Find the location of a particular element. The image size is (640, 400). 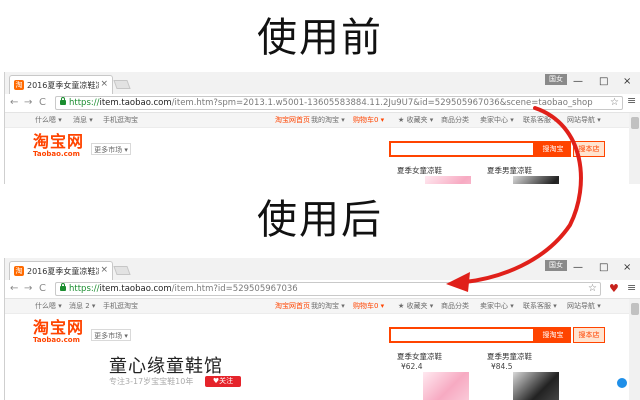

annotation-arrow is located at coordinates (514, 199).